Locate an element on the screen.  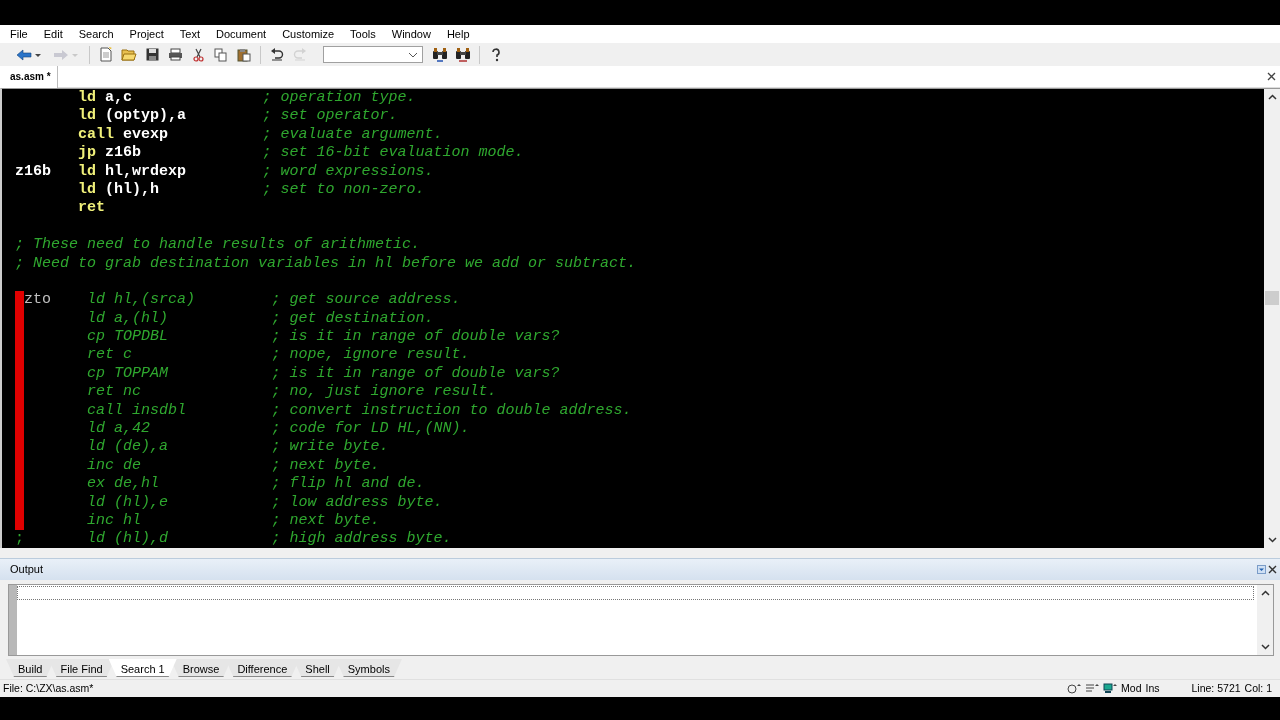
code-operand: (optyp),a is located at coordinates (146, 116).